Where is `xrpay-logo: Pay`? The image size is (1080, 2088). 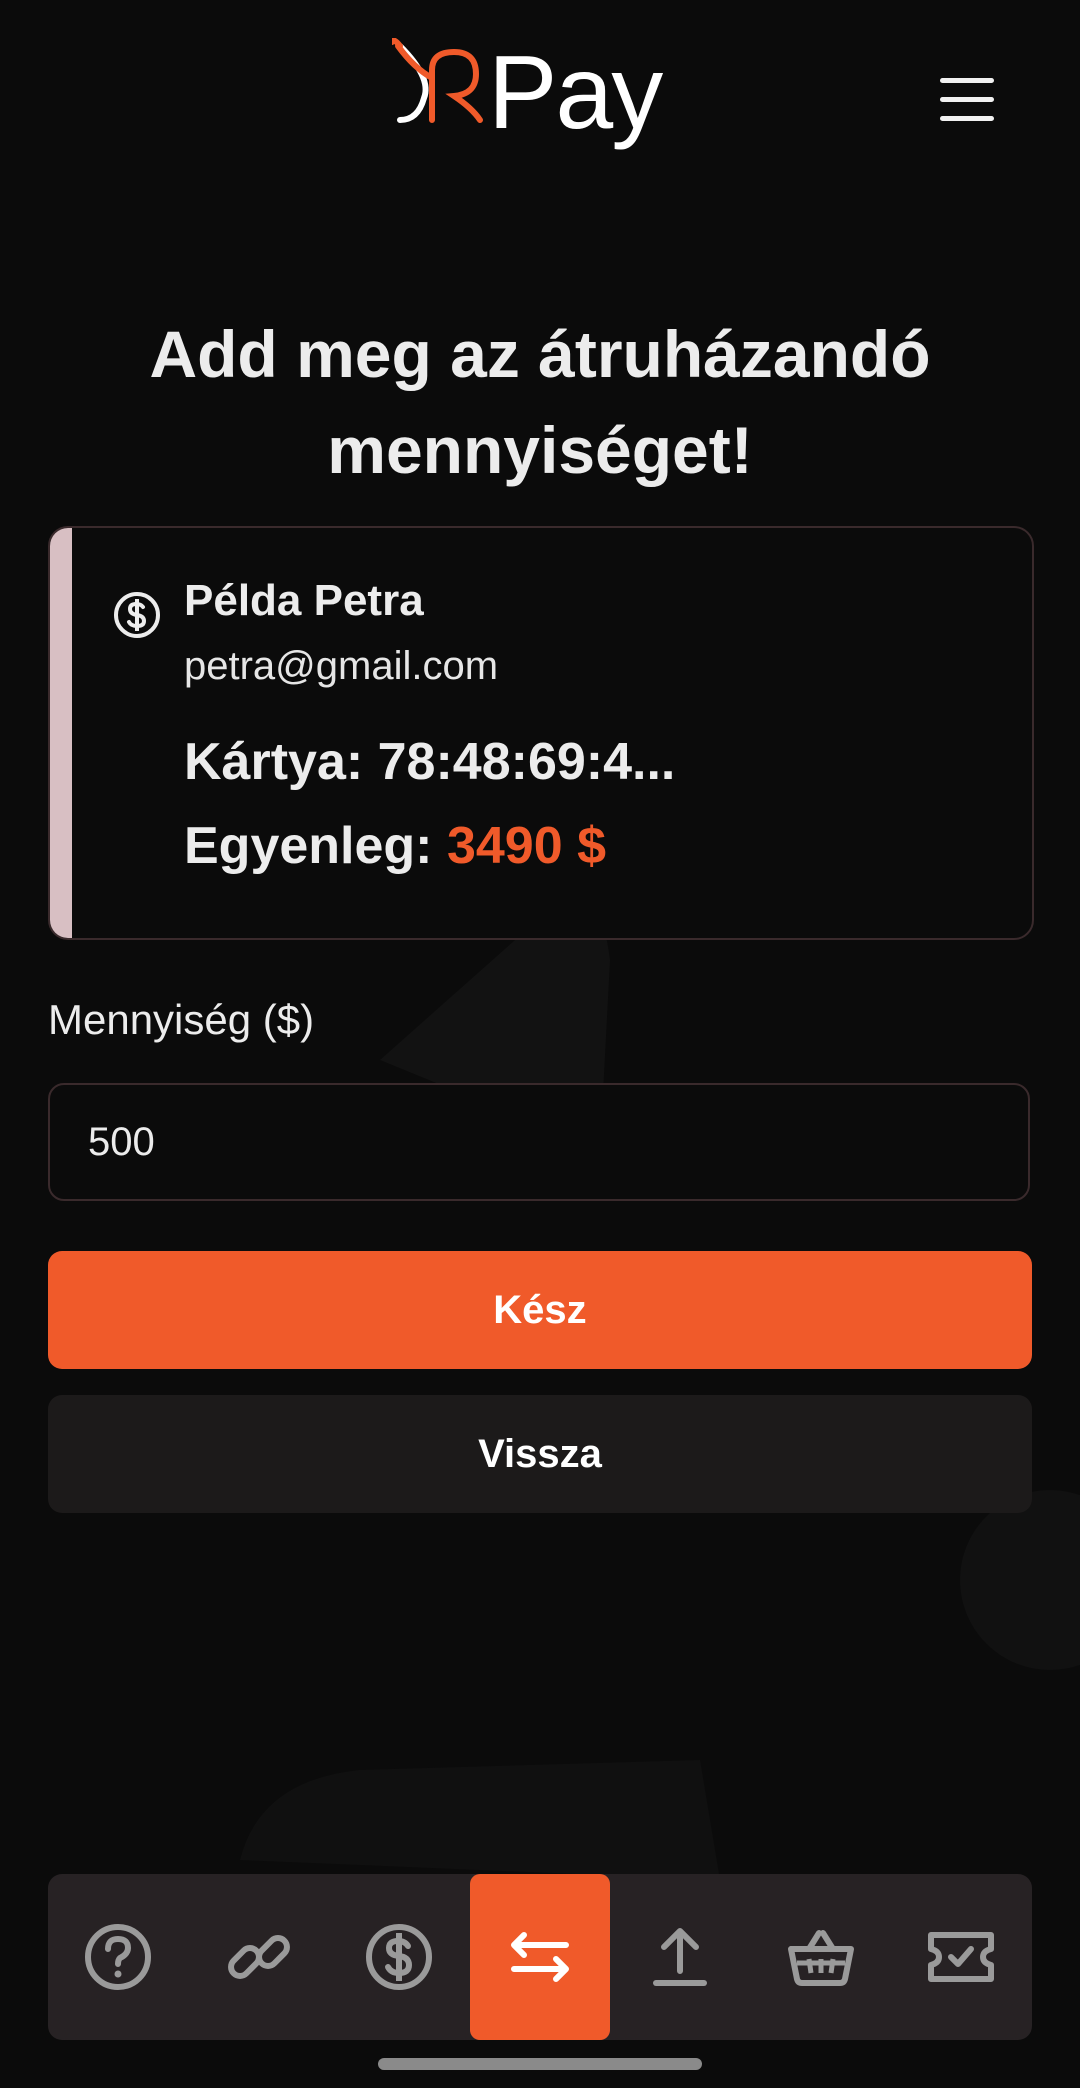
xrpay-logo: Pay is located at coordinates (527, 93).